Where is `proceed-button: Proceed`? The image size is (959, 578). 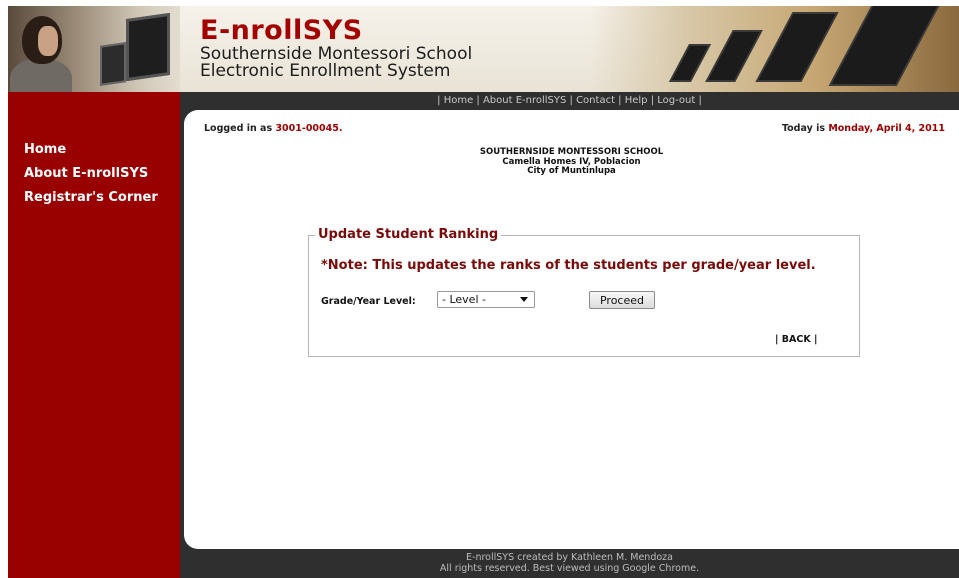 proceed-button: Proceed is located at coordinates (622, 300).